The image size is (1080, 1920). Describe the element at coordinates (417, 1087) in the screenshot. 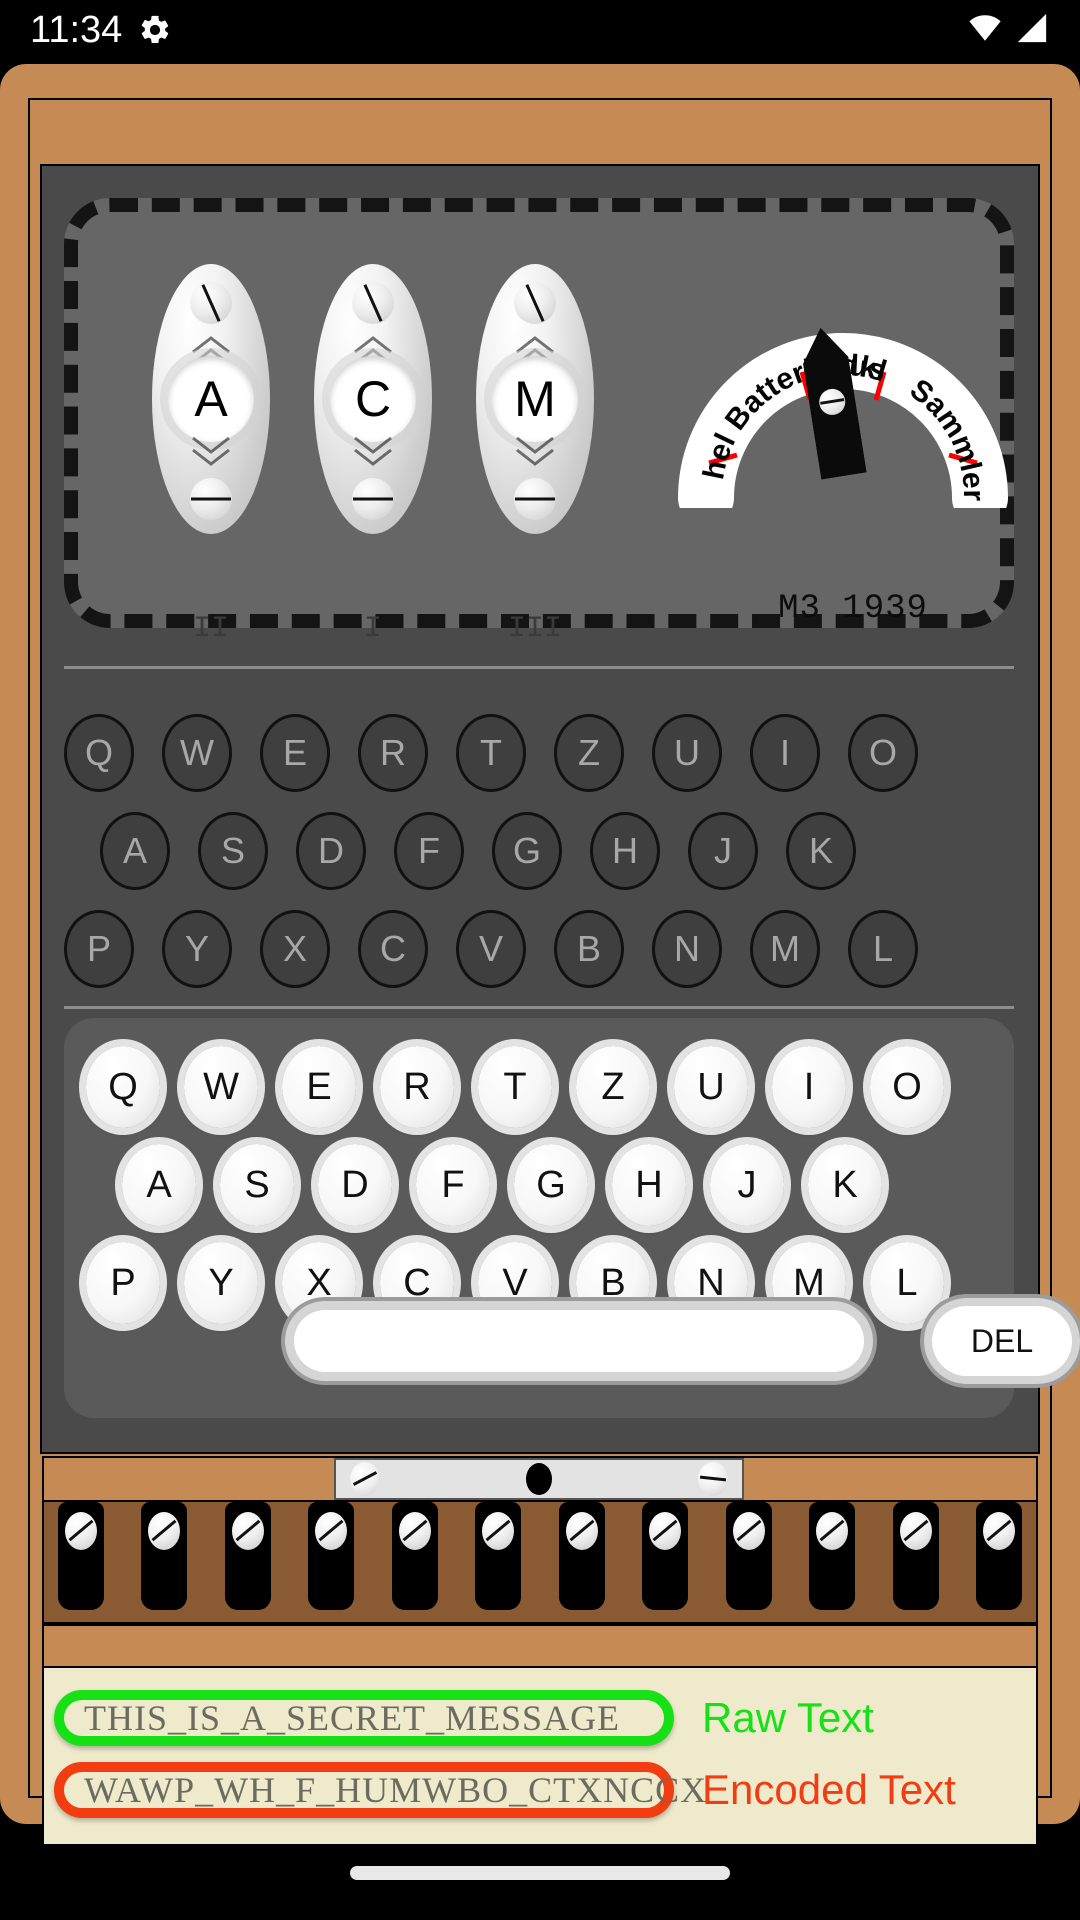

I see `key-R: R` at that location.